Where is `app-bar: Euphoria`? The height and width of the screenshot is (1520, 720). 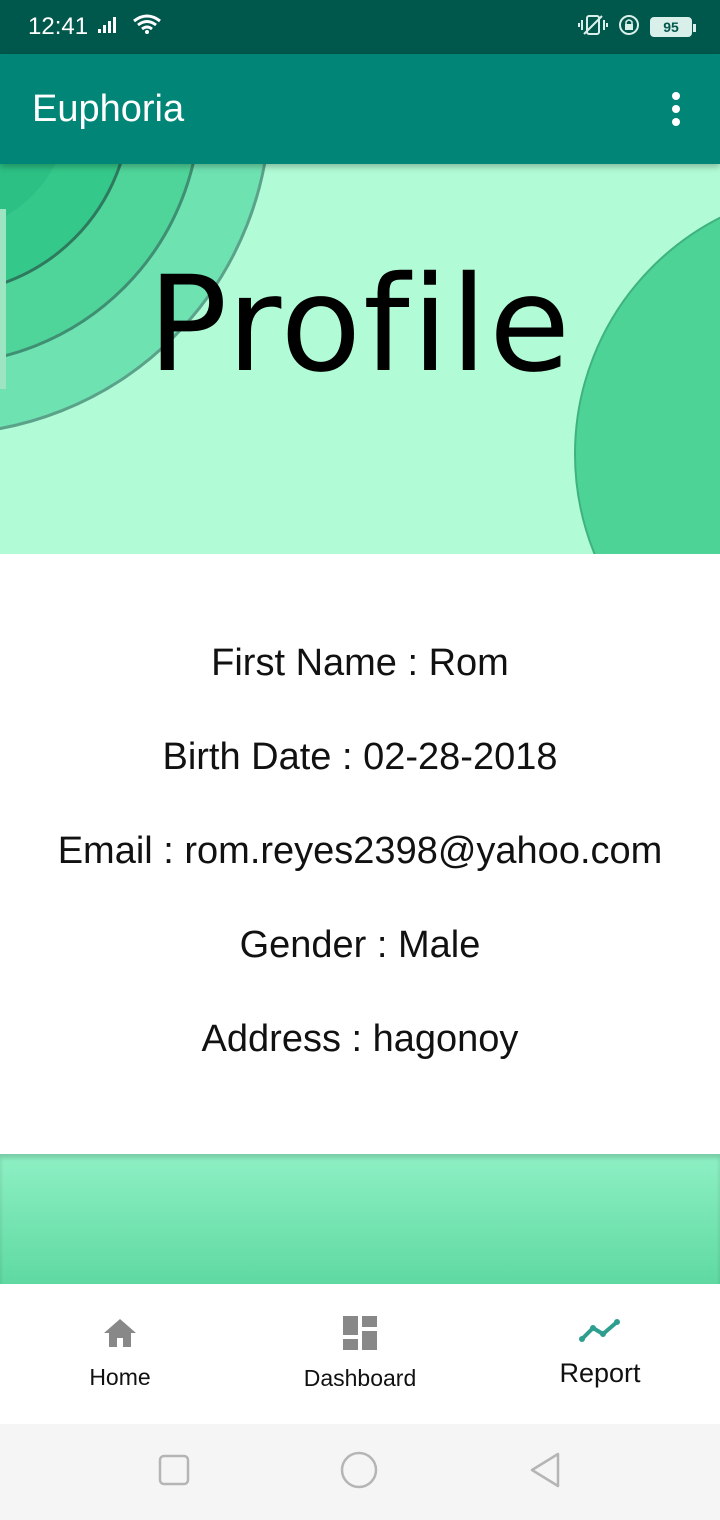
app-bar: Euphoria is located at coordinates (360, 109).